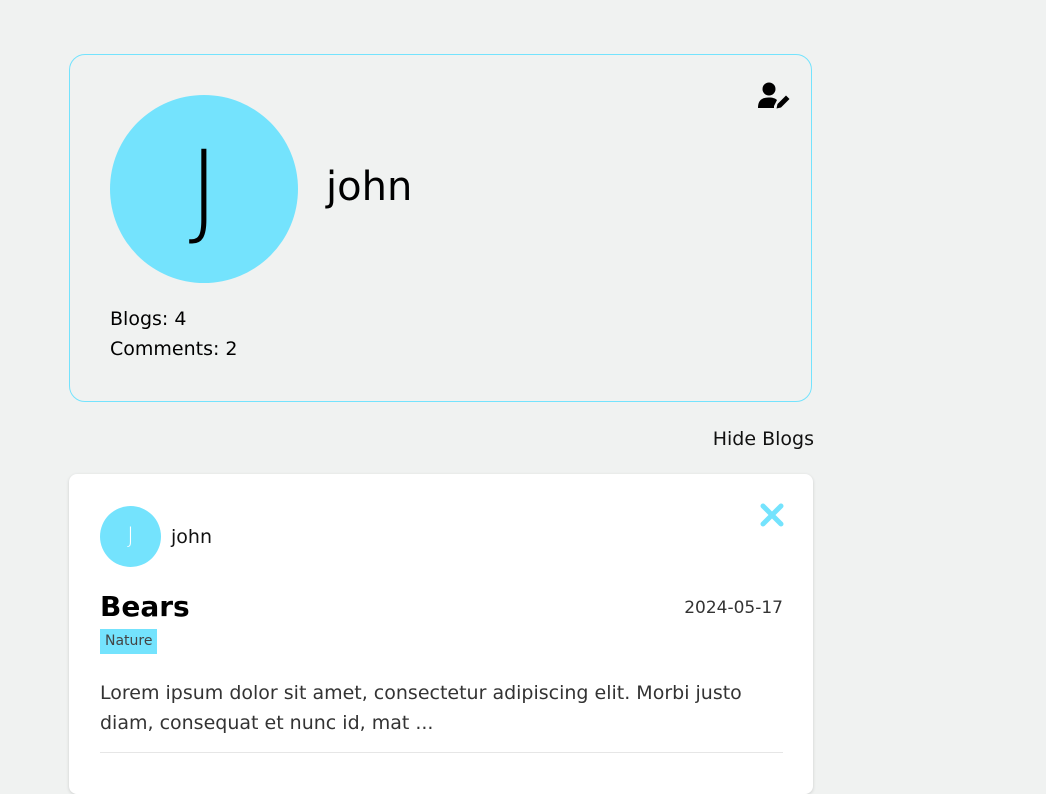 The height and width of the screenshot is (794, 1046). Describe the element at coordinates (129, 642) in the screenshot. I see `blog-tag: Nature` at that location.